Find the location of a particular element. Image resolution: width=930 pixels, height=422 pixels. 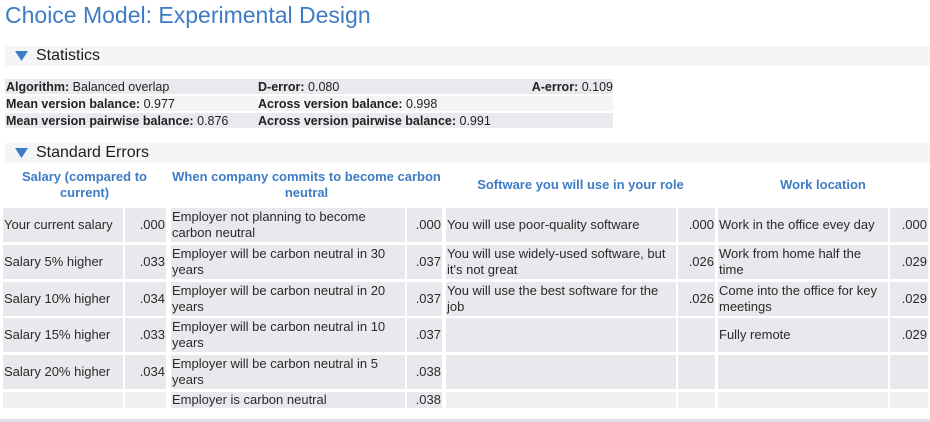

standard-errors-section-toggle: Standard Errors is located at coordinates (467, 153).